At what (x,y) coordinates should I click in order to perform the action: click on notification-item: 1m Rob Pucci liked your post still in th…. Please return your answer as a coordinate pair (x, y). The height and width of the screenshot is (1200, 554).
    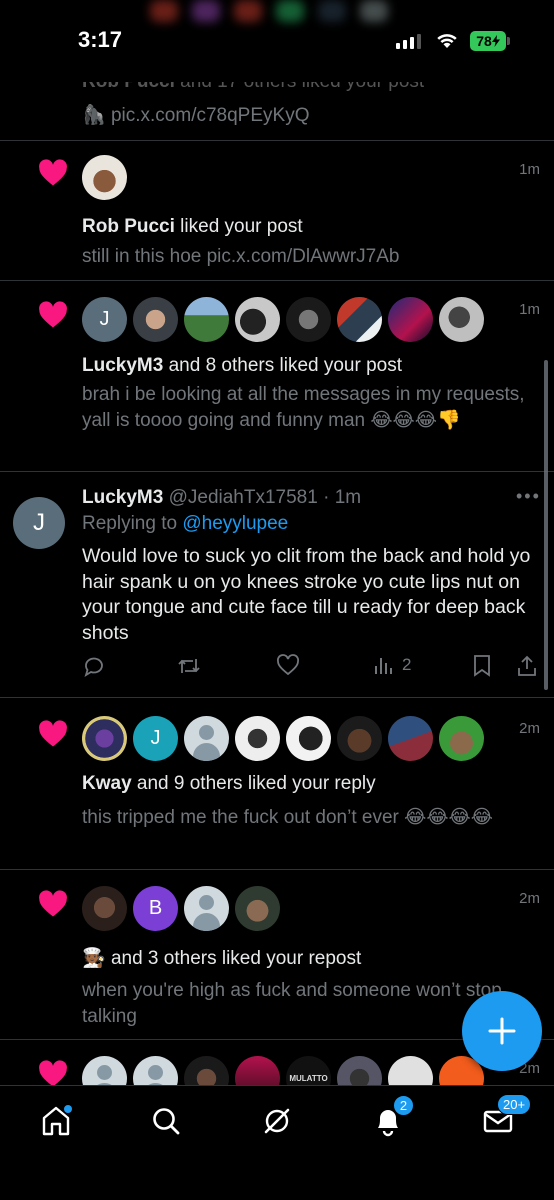
    Looking at the image, I should click on (277, 211).